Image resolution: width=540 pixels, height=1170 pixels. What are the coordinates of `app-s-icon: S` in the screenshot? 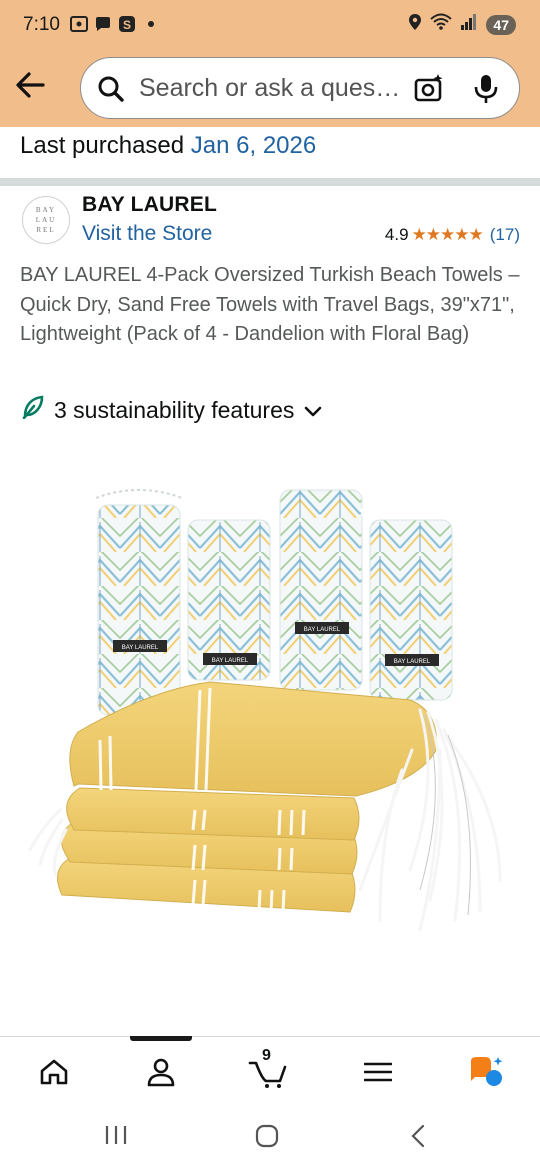 It's located at (127, 24).